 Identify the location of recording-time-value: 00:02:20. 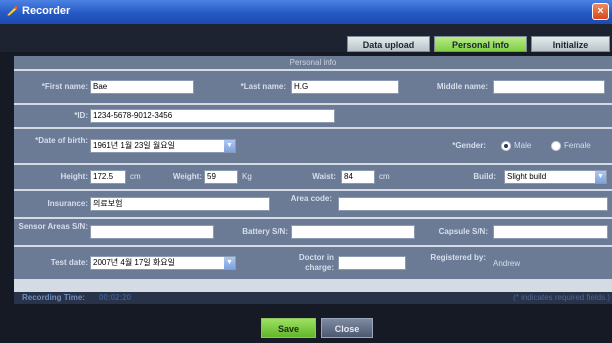
(115, 297).